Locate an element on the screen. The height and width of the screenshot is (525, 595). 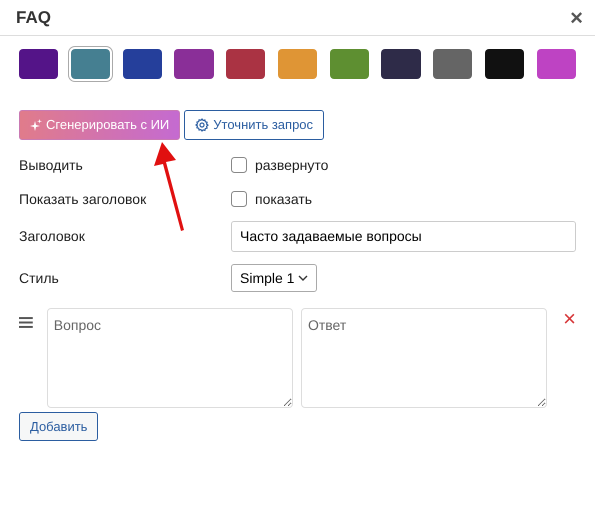
drag-handle-icon is located at coordinates (26, 322).